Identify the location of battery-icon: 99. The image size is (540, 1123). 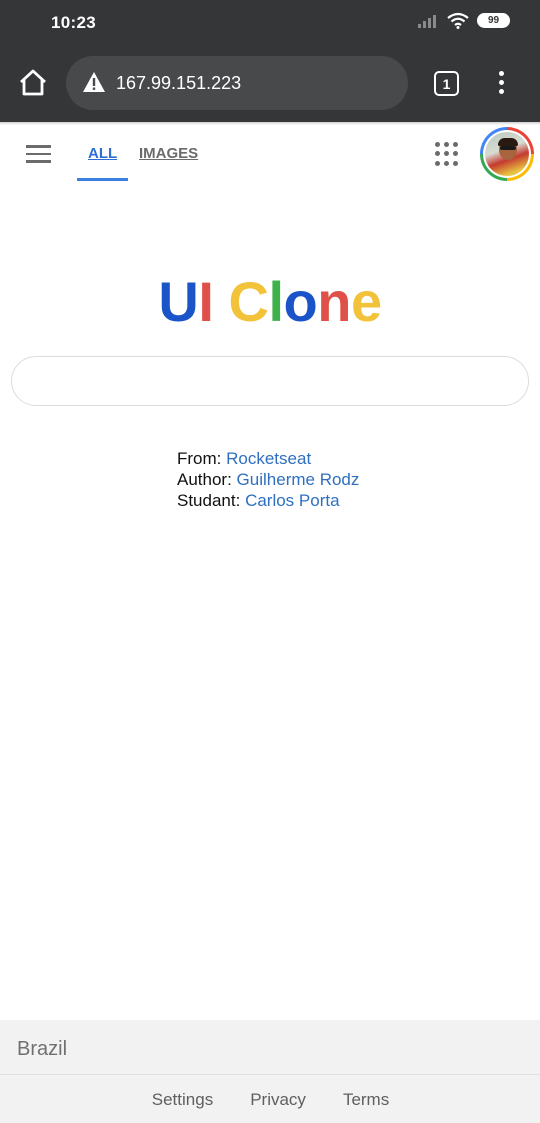
(493, 20).